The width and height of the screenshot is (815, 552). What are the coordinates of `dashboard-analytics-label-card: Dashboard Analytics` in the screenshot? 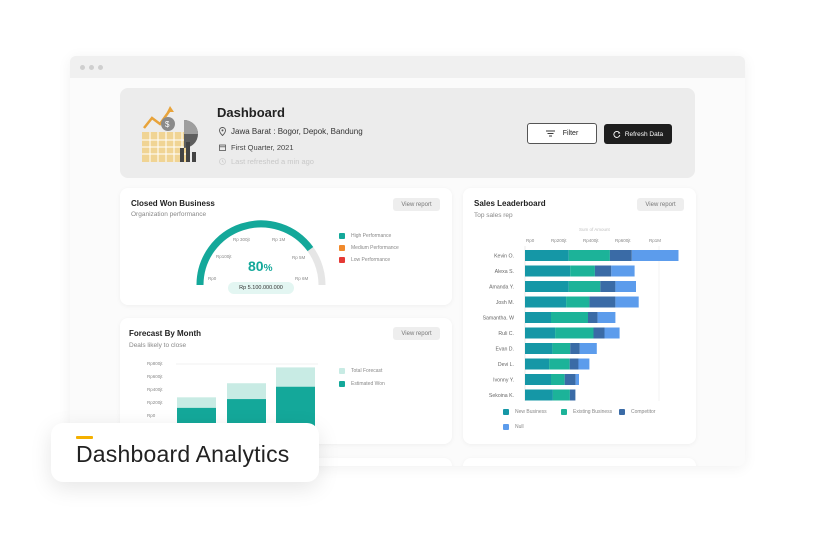 It's located at (185, 452).